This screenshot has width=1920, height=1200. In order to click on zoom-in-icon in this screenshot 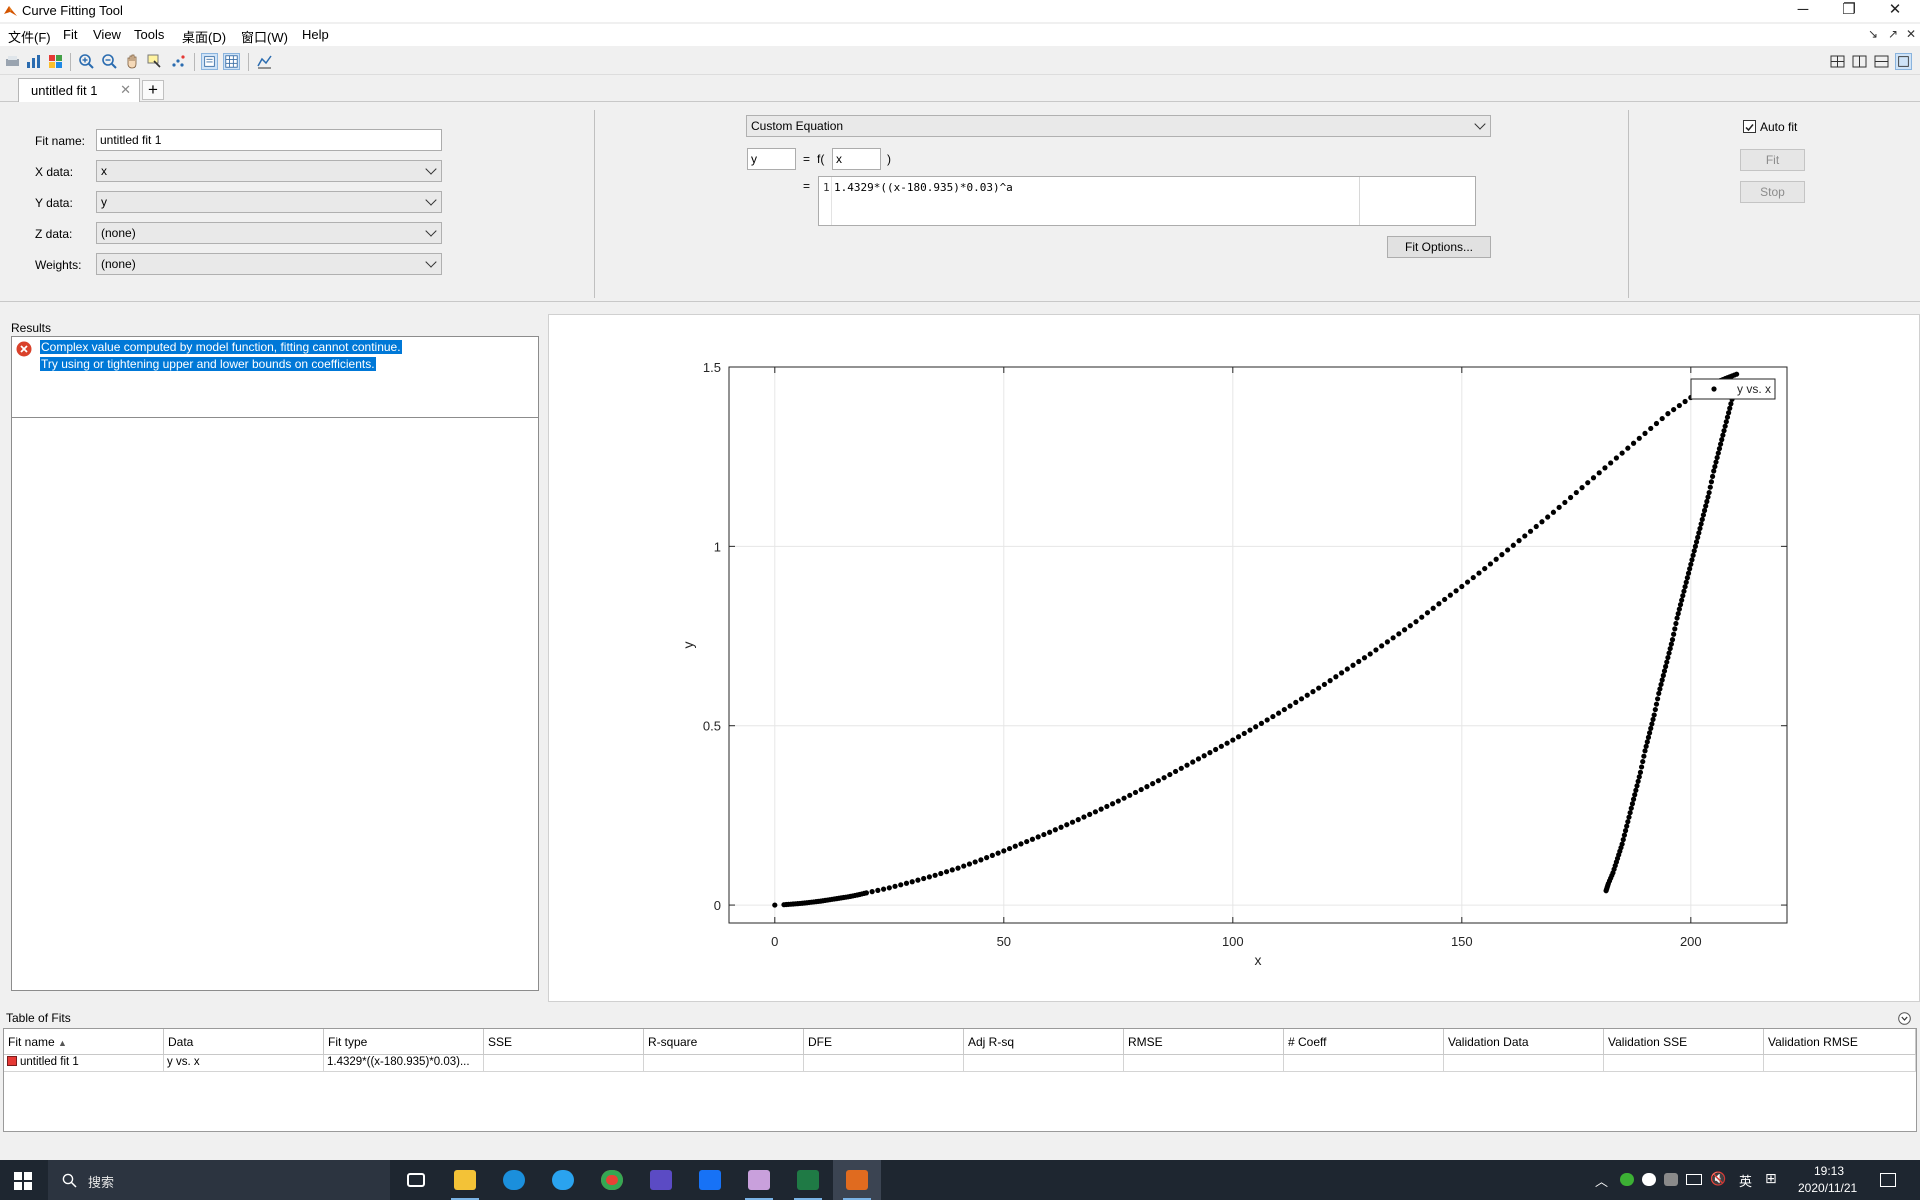, I will do `click(86, 61)`.